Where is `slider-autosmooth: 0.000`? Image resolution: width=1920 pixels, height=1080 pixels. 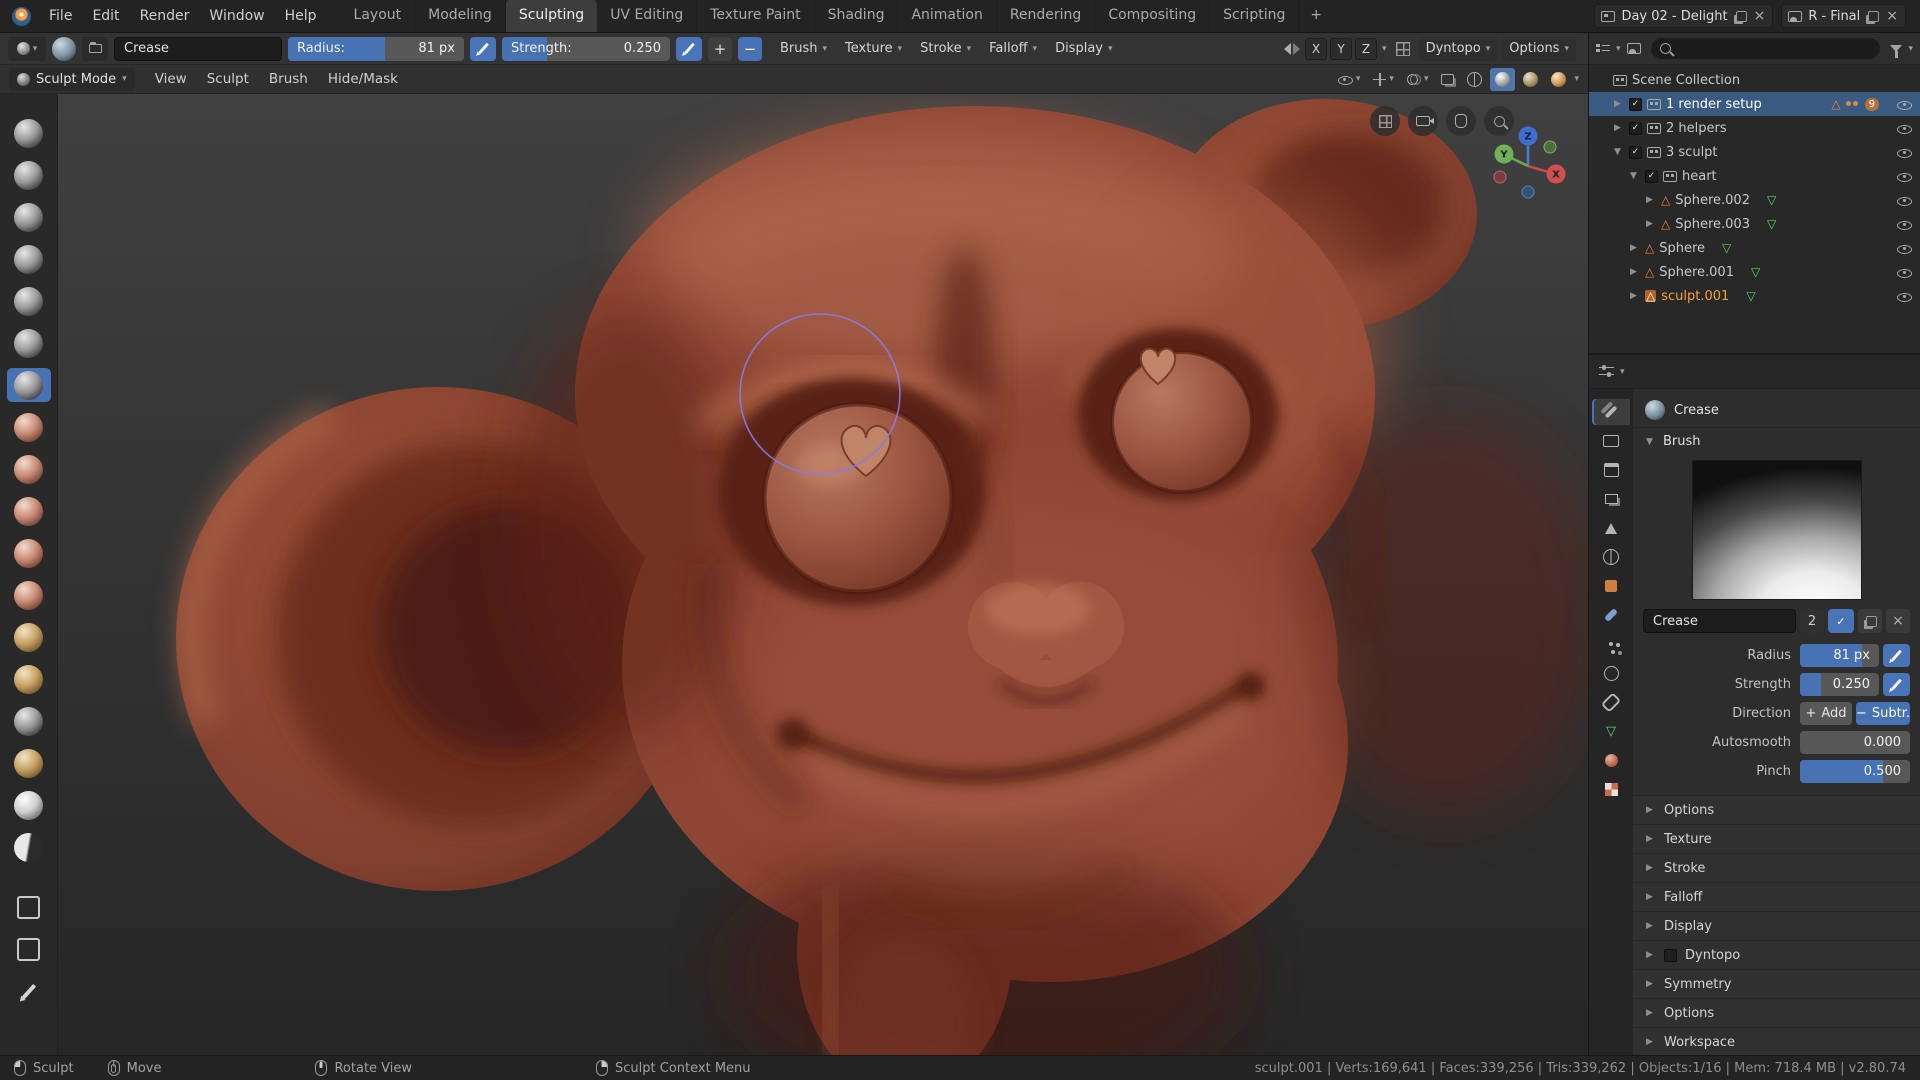 slider-autosmooth: 0.000 is located at coordinates (1855, 742).